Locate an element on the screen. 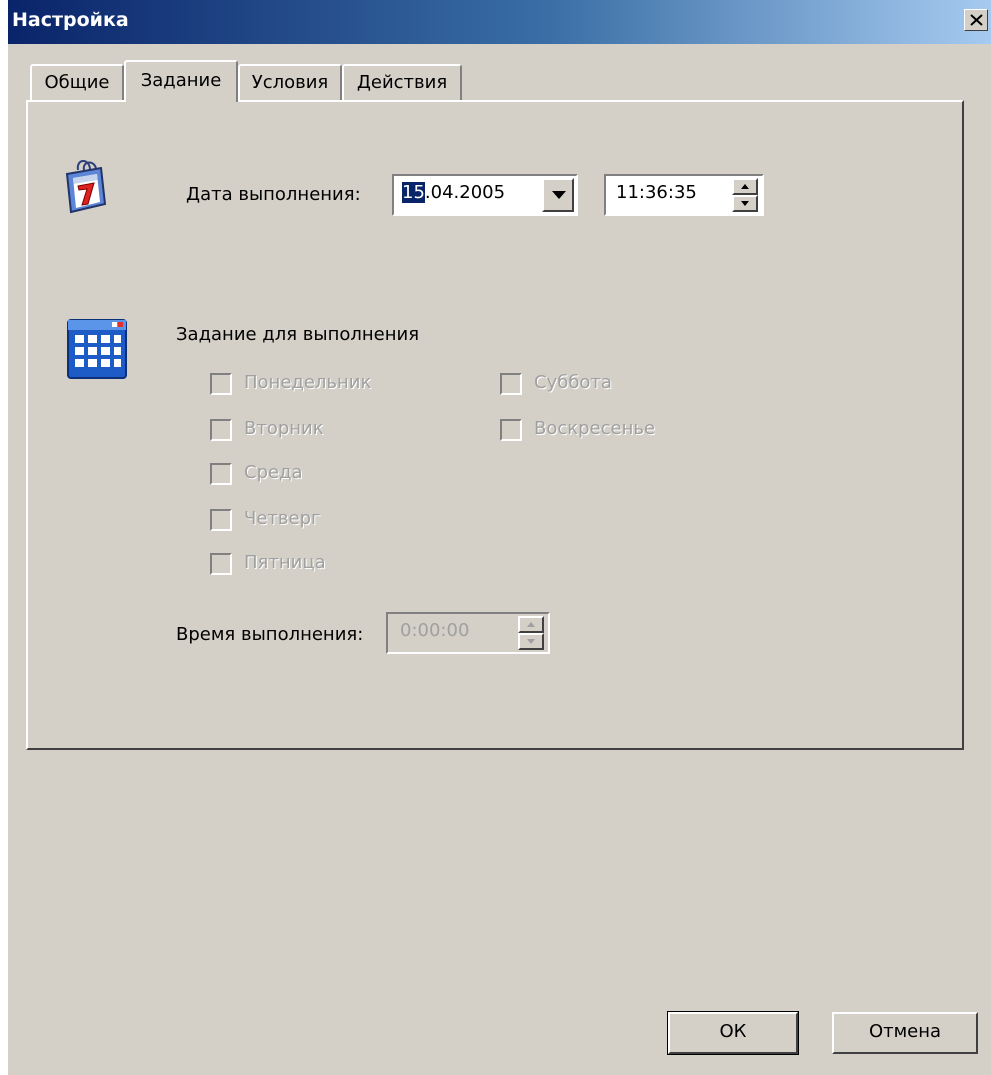  dropdown-arrow-icon is located at coordinates (559, 195).